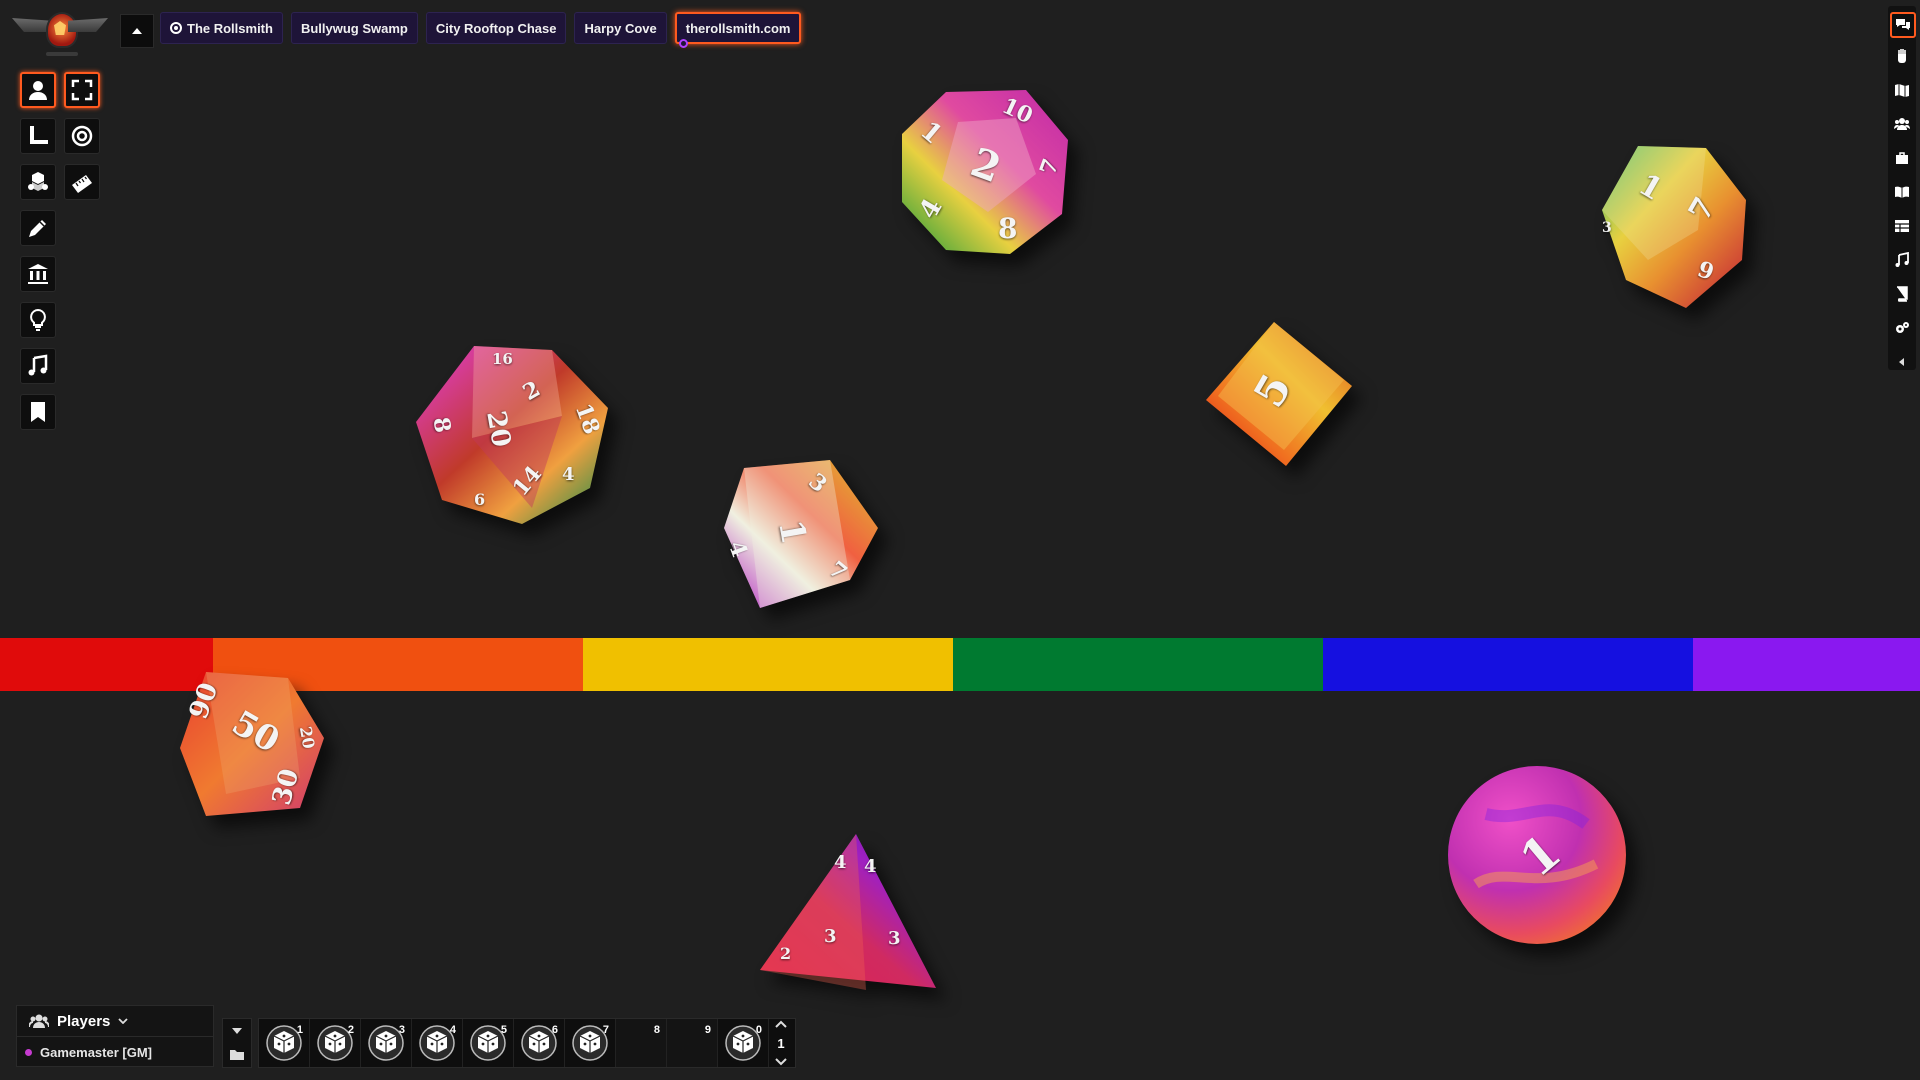 This screenshot has height=1080, width=1920. Describe the element at coordinates (1902, 158) in the screenshot. I see `inventory-tab` at that location.